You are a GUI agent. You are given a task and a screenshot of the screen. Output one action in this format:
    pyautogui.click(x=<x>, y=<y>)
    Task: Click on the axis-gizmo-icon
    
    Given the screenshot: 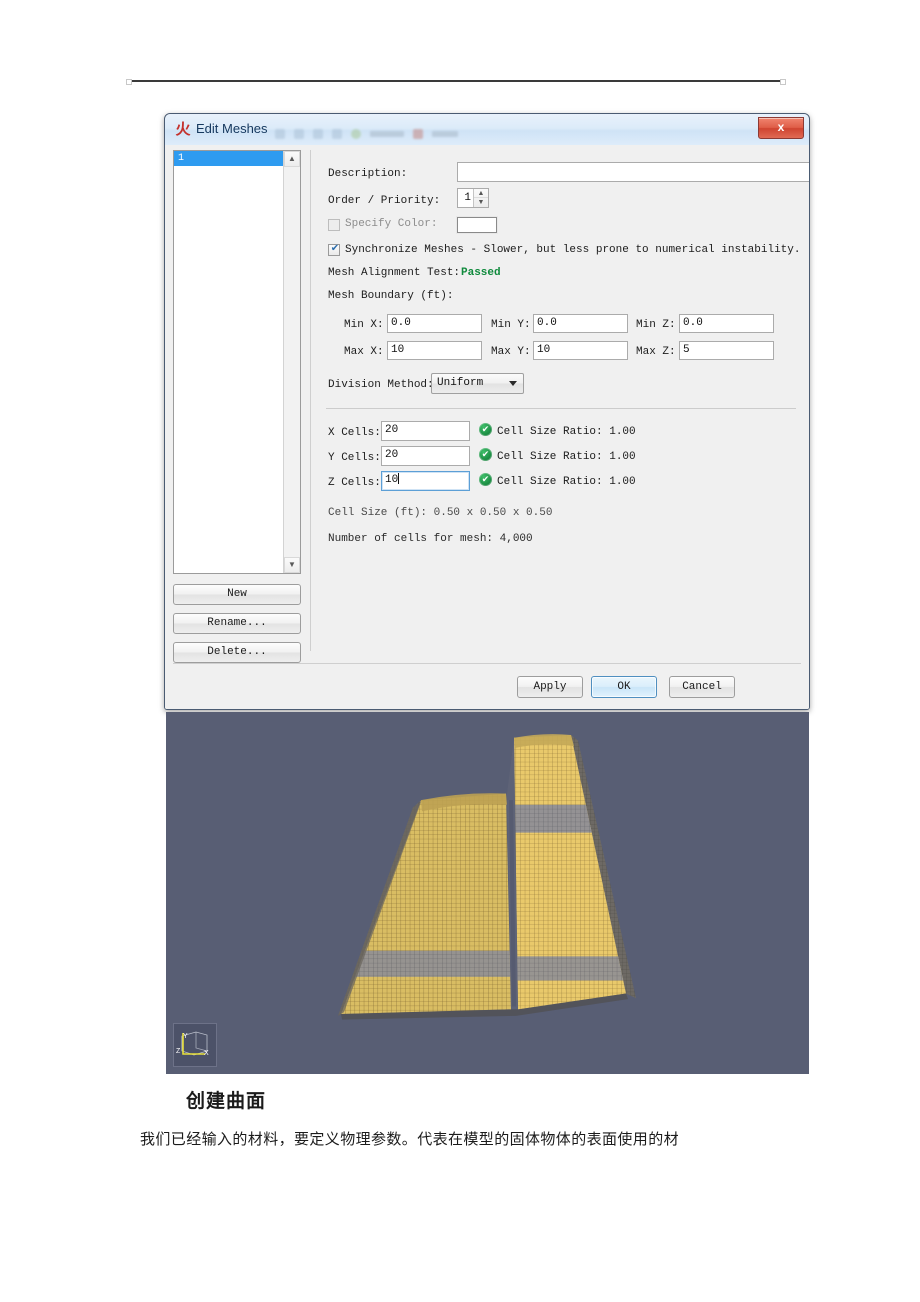 What is the action you would take?
    pyautogui.click(x=194, y=1043)
    